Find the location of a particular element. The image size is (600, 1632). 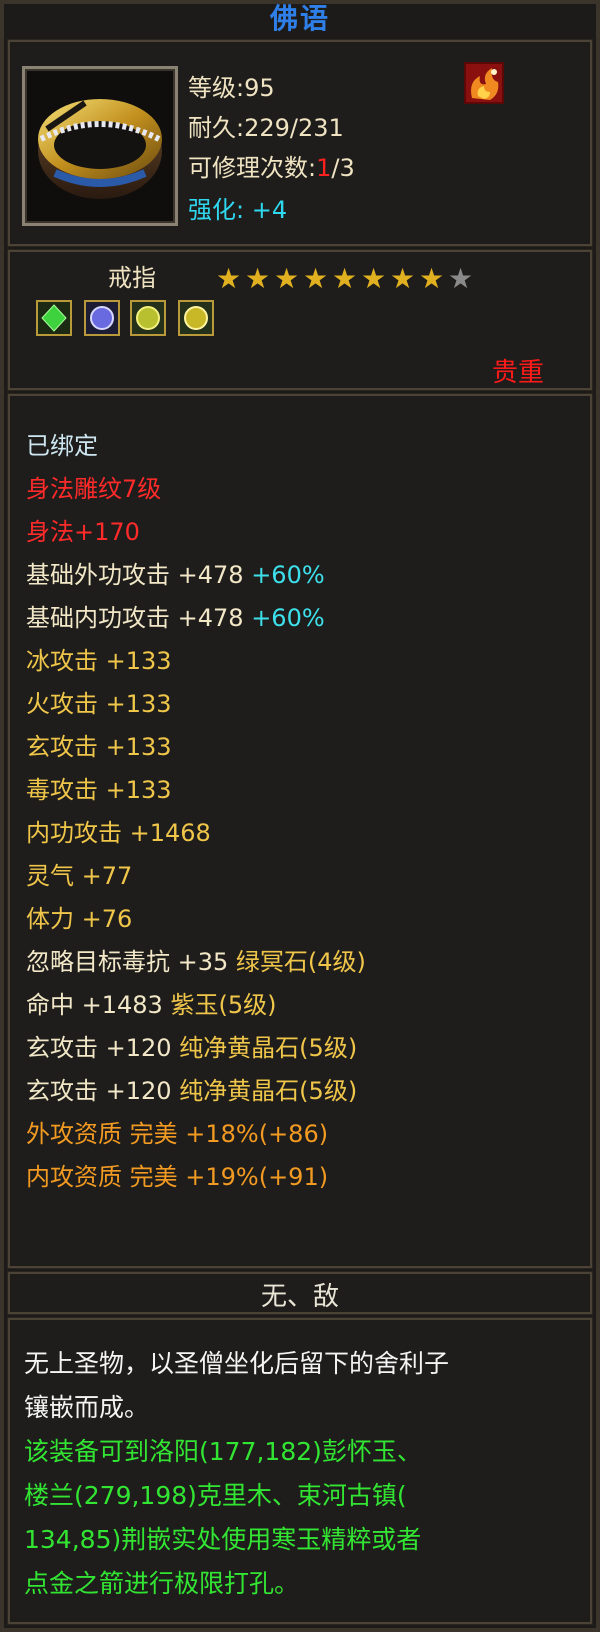

durability-stat: 耐久:229/231 is located at coordinates (266, 125).